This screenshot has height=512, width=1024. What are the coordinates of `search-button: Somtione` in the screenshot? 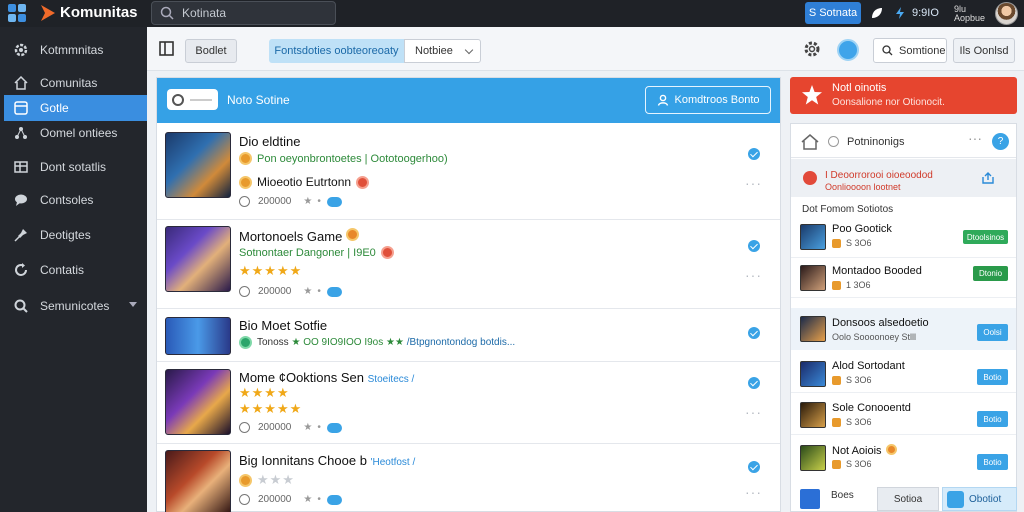 It's located at (910, 50).